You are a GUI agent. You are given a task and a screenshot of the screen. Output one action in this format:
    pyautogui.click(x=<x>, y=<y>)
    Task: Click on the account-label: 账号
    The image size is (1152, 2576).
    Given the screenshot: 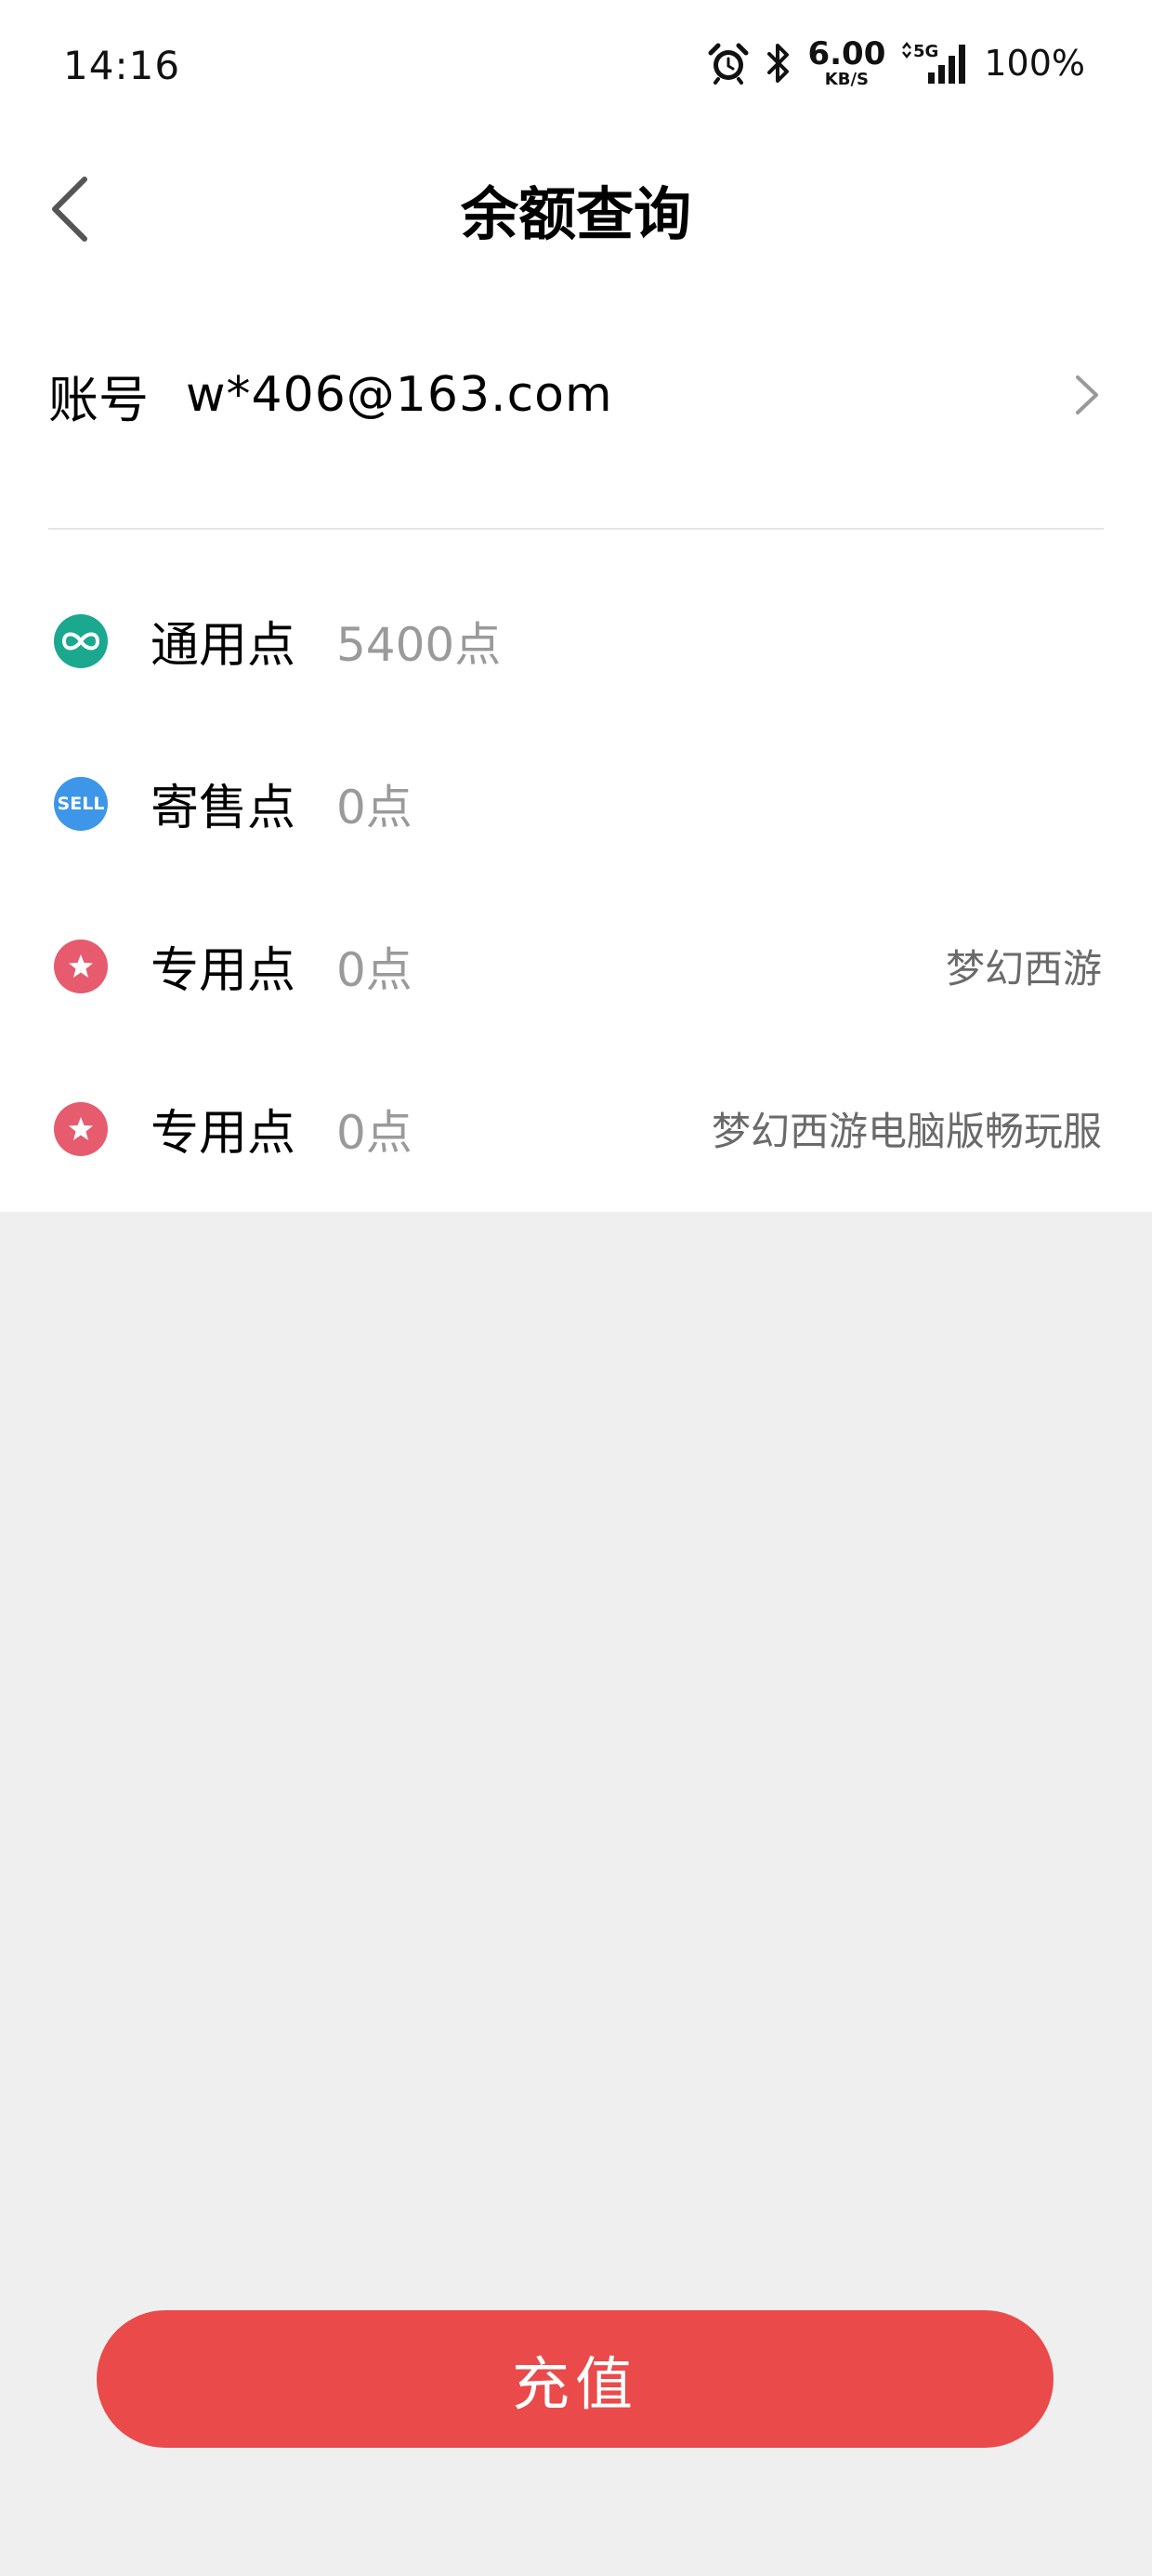 What is the action you would take?
    pyautogui.click(x=98, y=399)
    